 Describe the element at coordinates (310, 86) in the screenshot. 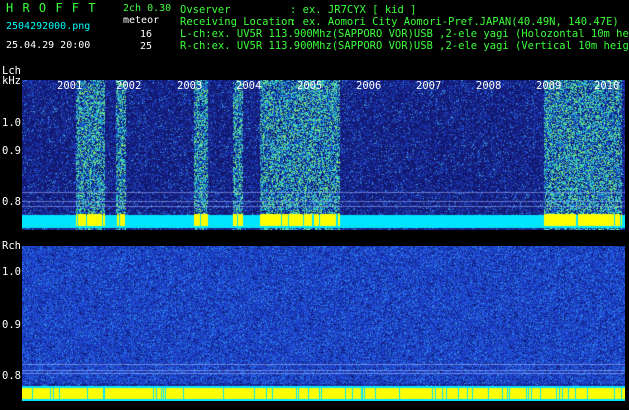

I see `year-label-2005: 2005` at that location.